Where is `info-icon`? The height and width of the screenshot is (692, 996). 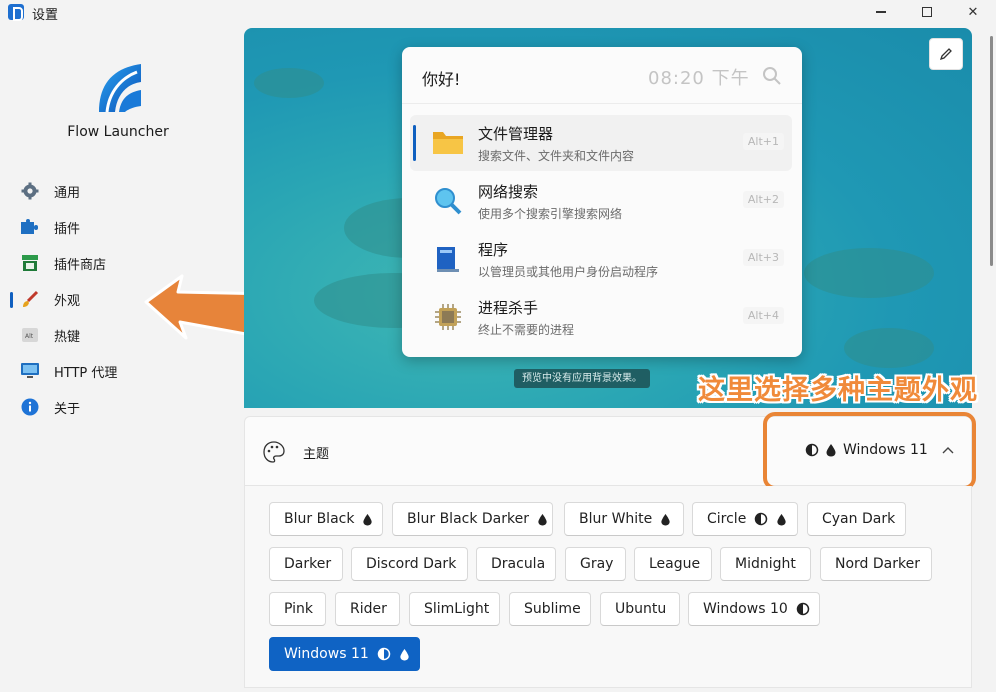 info-icon is located at coordinates (30, 407).